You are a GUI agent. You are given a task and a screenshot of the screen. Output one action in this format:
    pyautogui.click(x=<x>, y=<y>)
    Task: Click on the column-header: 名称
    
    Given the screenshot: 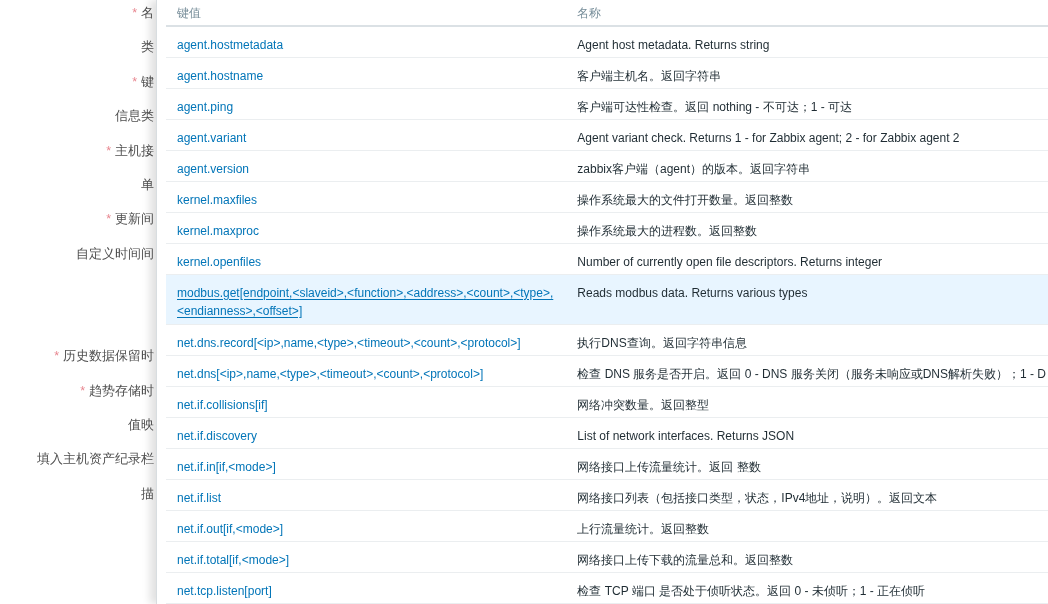 What is the action you would take?
    pyautogui.click(x=589, y=13)
    